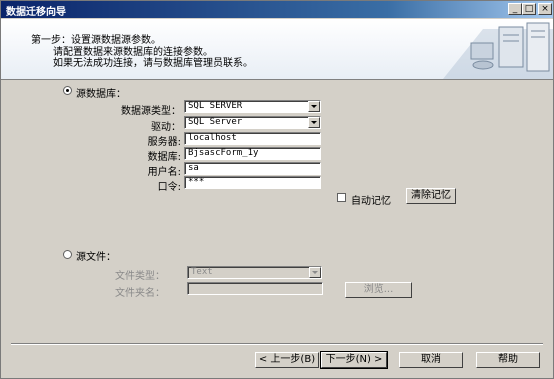 The width and height of the screenshot is (554, 379). What do you see at coordinates (498, 50) in the screenshot?
I see `server-graphic-icon` at bounding box center [498, 50].